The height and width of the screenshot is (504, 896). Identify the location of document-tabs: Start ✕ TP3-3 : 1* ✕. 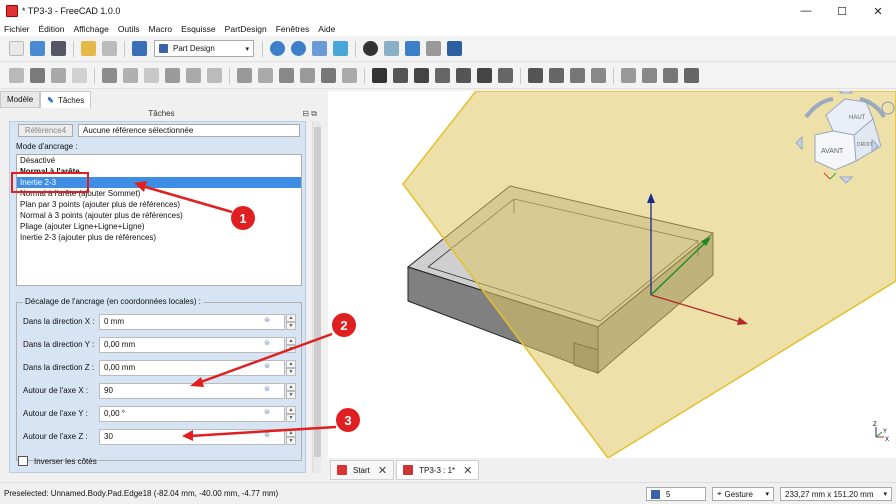
(612, 470).